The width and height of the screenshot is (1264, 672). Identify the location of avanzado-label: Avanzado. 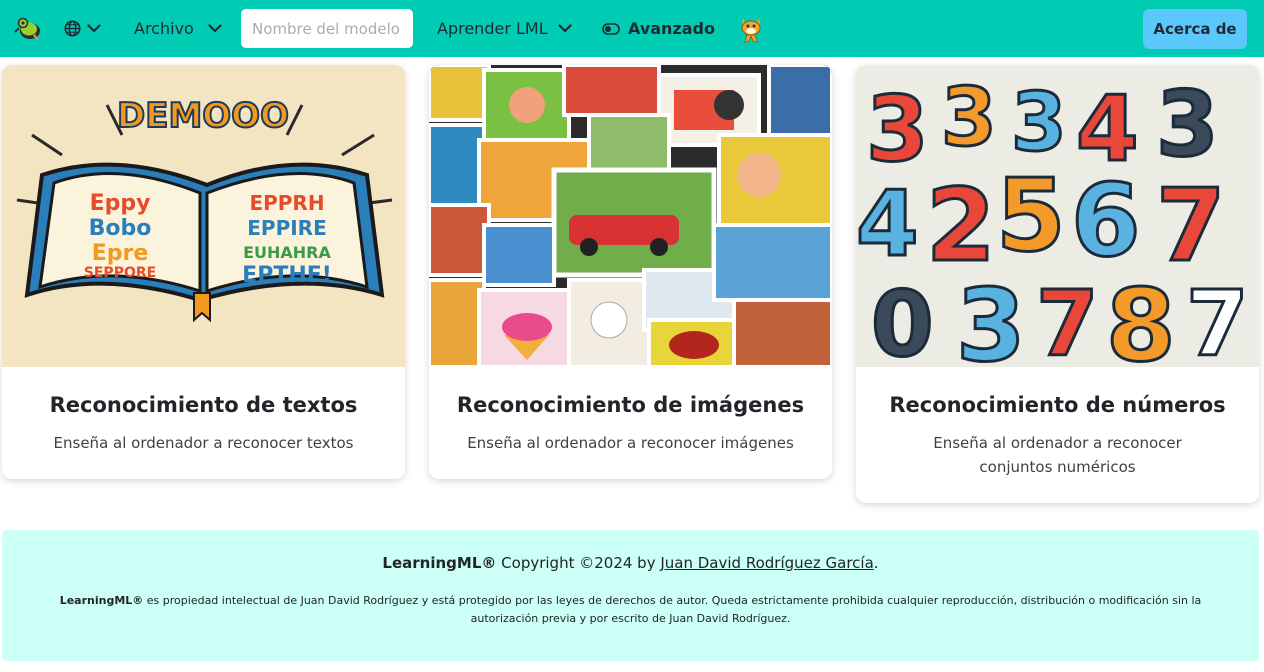
(671, 28).